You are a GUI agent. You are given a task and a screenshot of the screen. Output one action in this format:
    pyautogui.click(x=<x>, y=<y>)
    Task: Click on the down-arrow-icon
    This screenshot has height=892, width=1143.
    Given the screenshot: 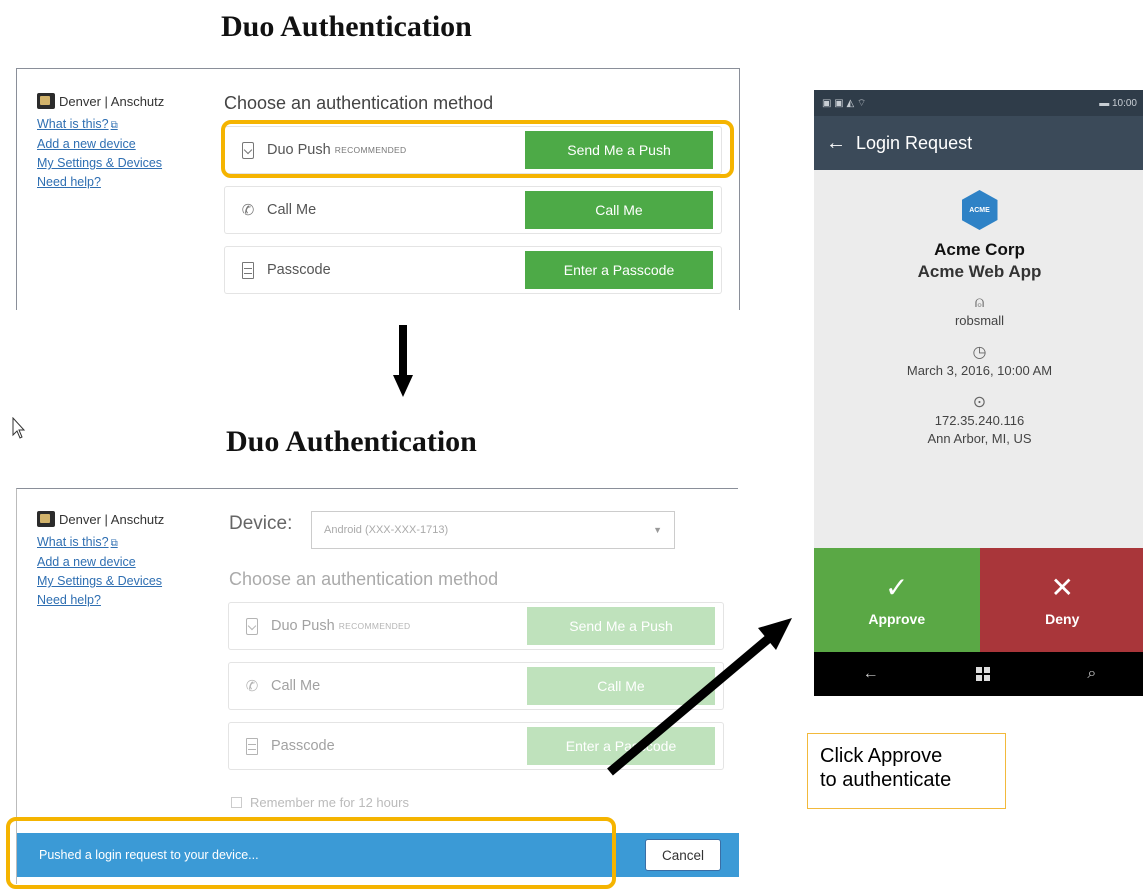 What is the action you would take?
    pyautogui.click(x=403, y=361)
    